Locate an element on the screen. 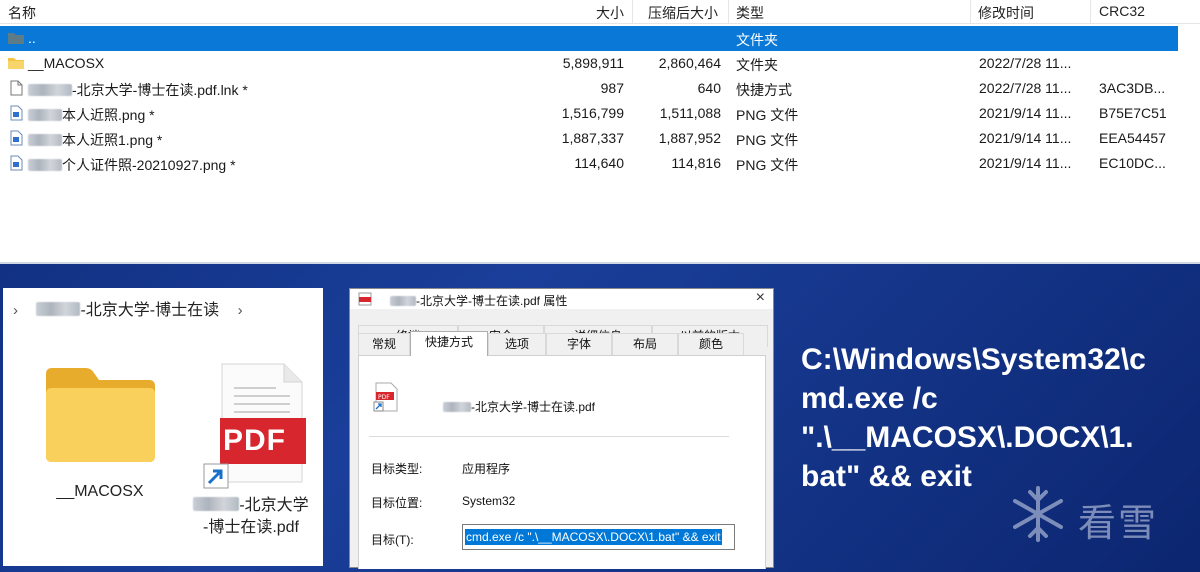 This screenshot has height=572, width=1200. pdf-badge: PDF is located at coordinates (254, 440).